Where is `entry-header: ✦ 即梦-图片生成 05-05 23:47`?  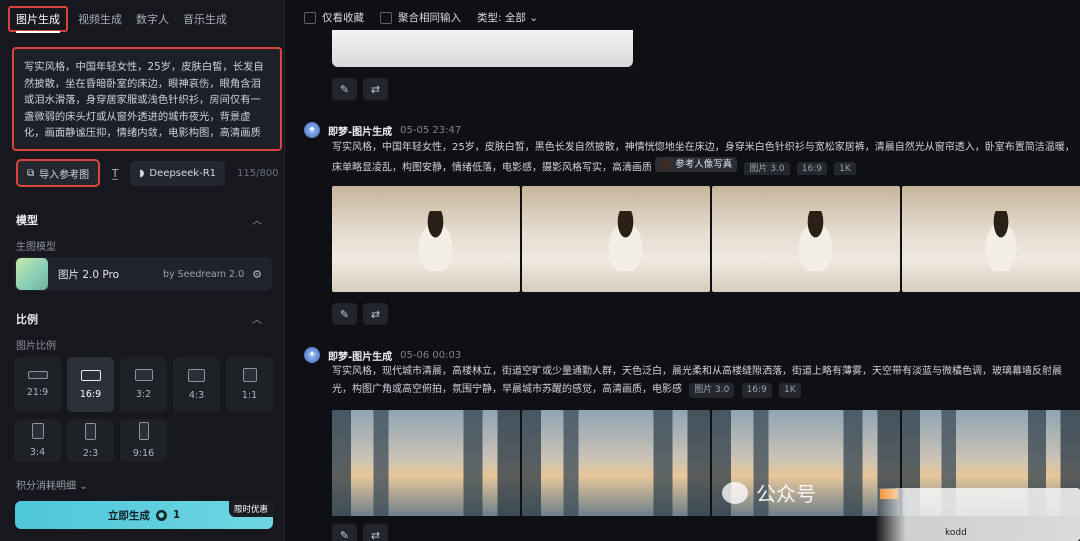 entry-header: ✦ 即梦-图片生成 05-05 23:47 is located at coordinates (382, 130).